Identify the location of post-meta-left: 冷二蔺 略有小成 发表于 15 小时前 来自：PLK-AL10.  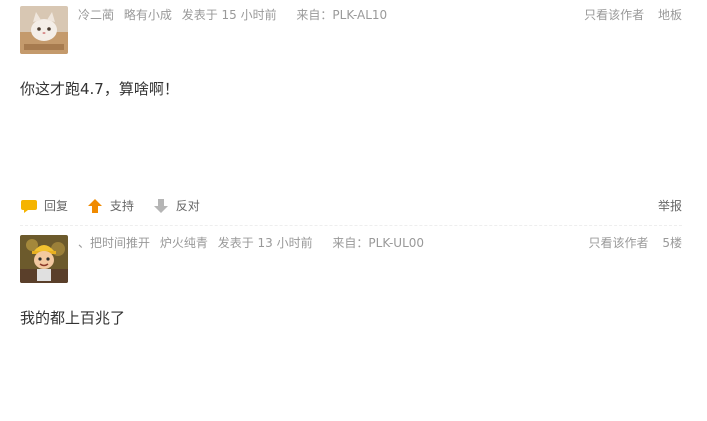
(235, 15).